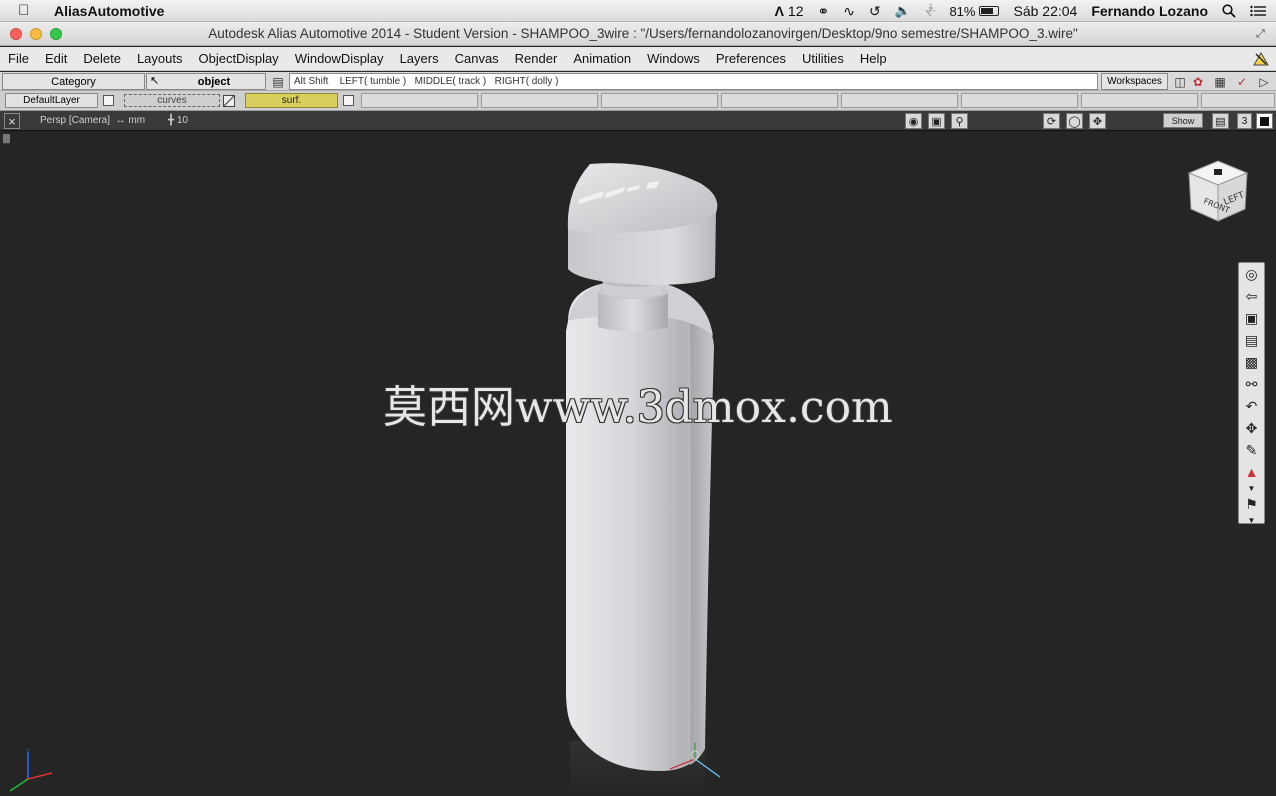  I want to click on menu-layouts: Layouts, so click(160, 58).